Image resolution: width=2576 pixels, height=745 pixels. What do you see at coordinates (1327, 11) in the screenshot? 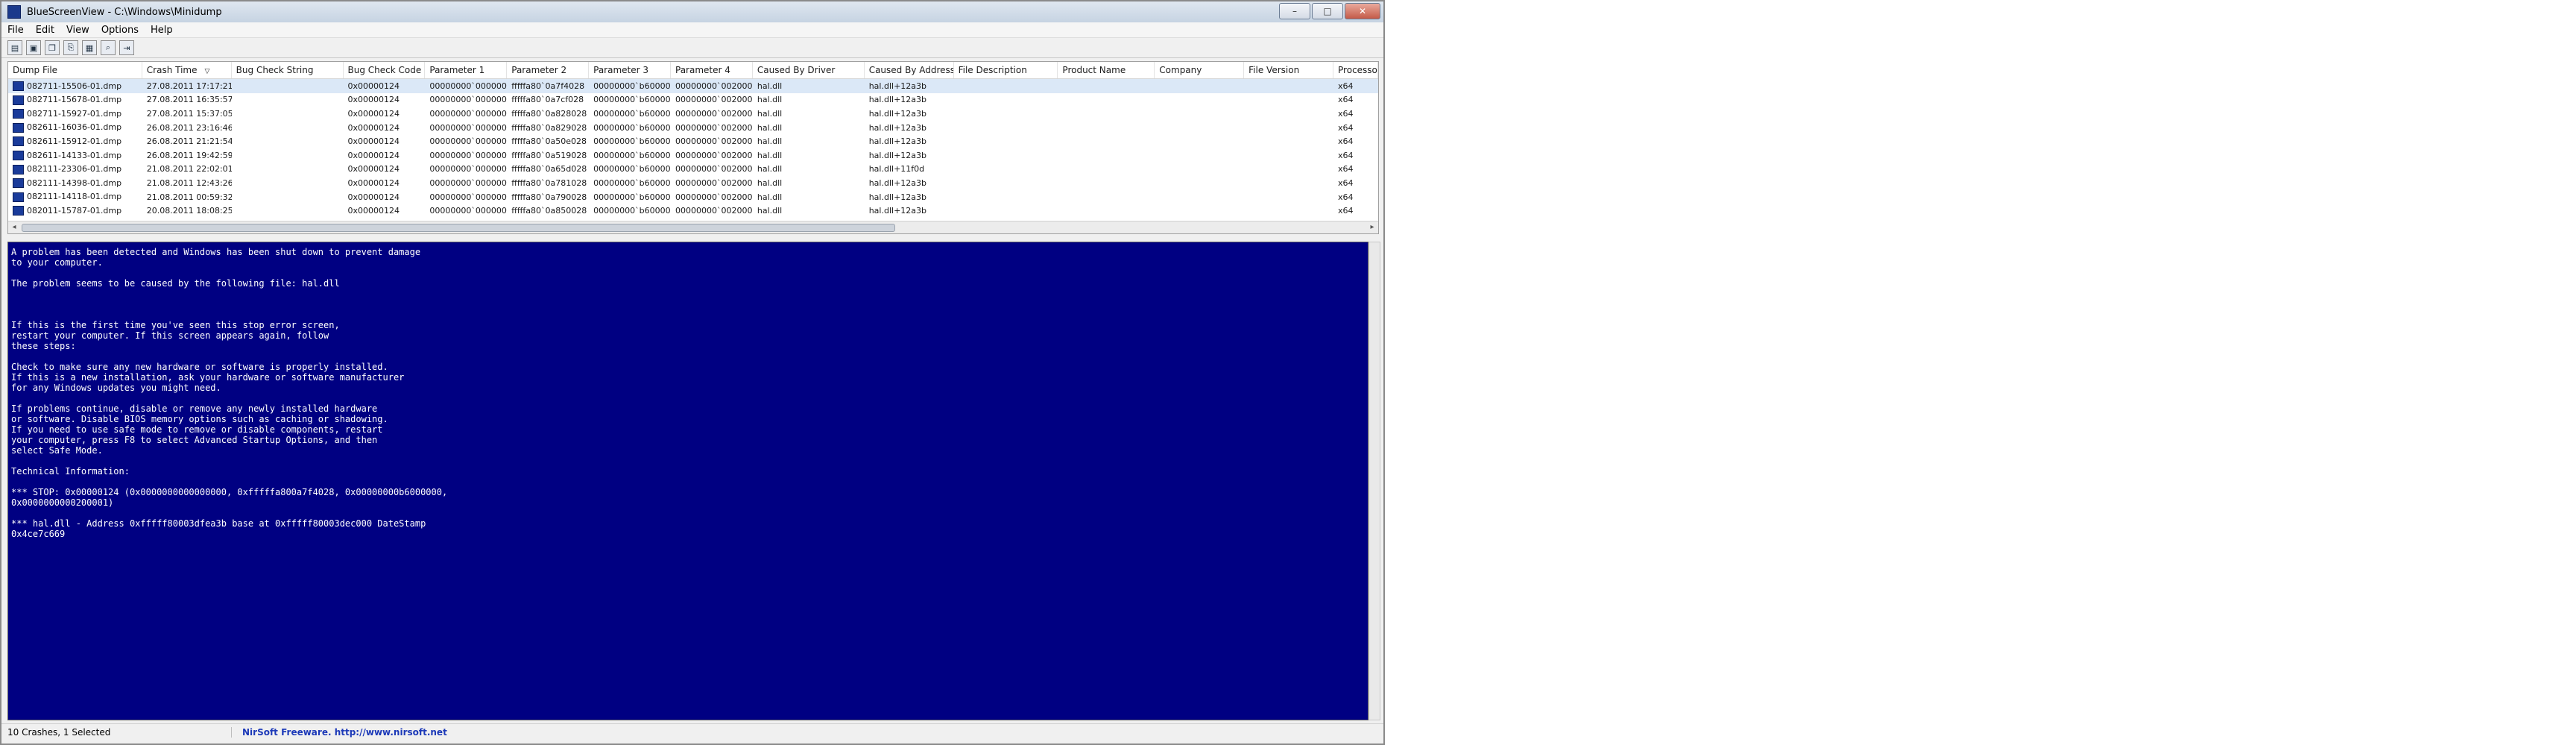
I see `maximize-button: □` at bounding box center [1327, 11].